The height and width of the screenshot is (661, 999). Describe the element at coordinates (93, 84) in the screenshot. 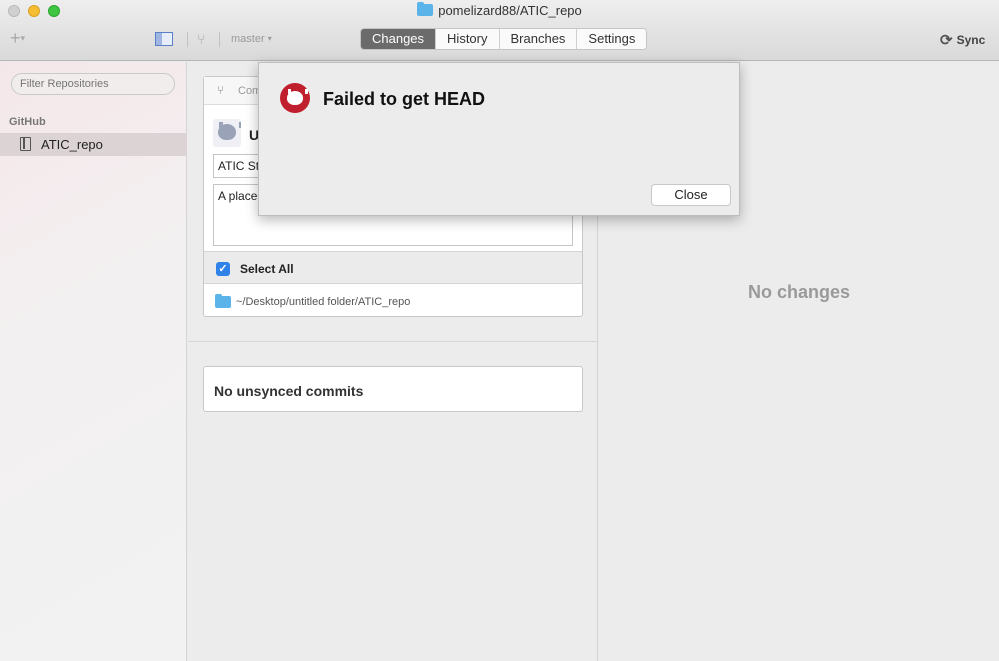

I see `filter-repositories-input` at that location.